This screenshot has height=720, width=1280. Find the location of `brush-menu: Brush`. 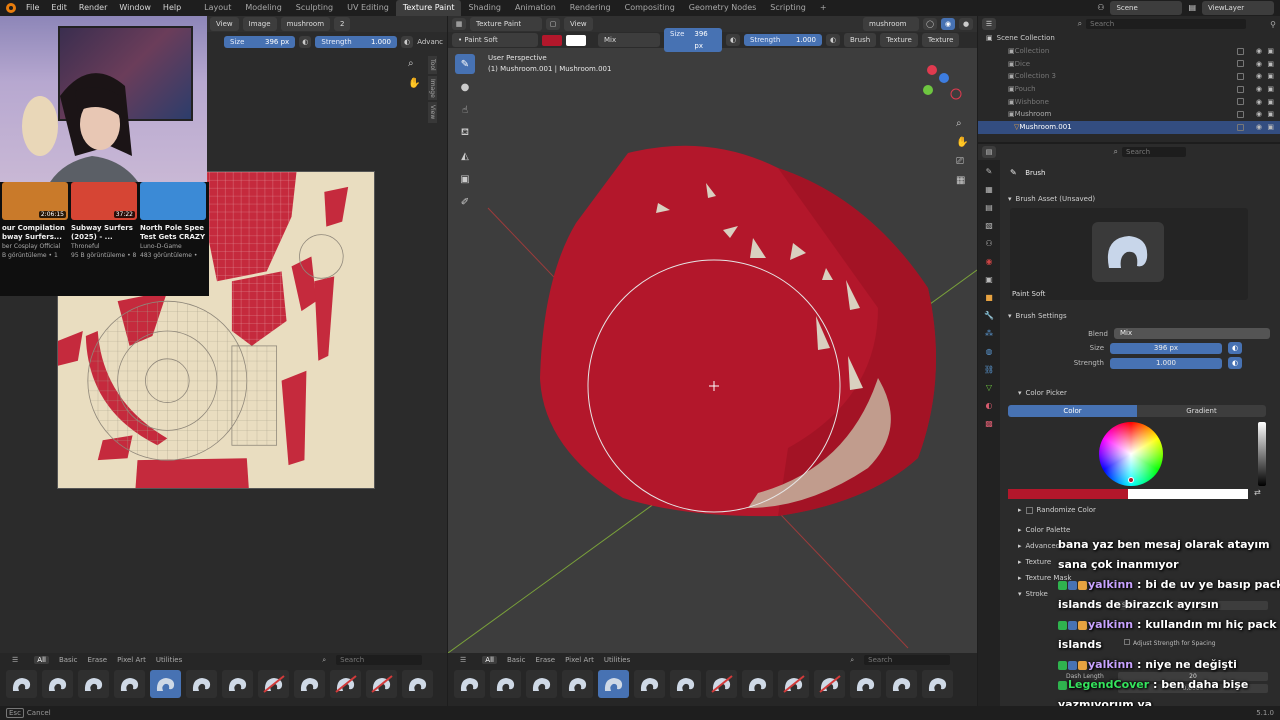

brush-menu: Brush is located at coordinates (860, 40).